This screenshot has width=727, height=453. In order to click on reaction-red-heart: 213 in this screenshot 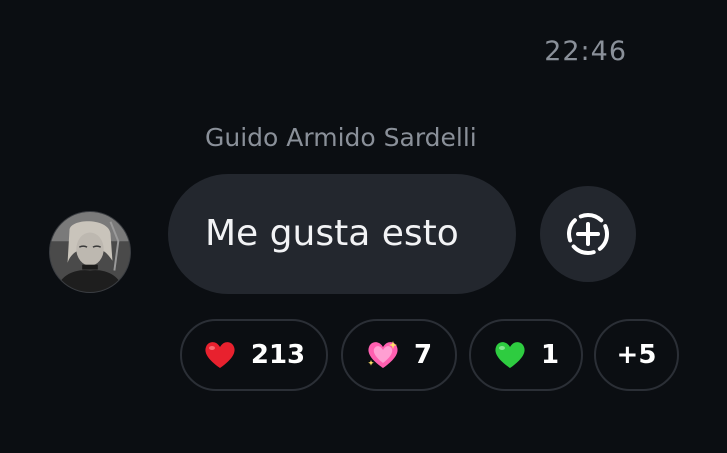, I will do `click(254, 355)`.